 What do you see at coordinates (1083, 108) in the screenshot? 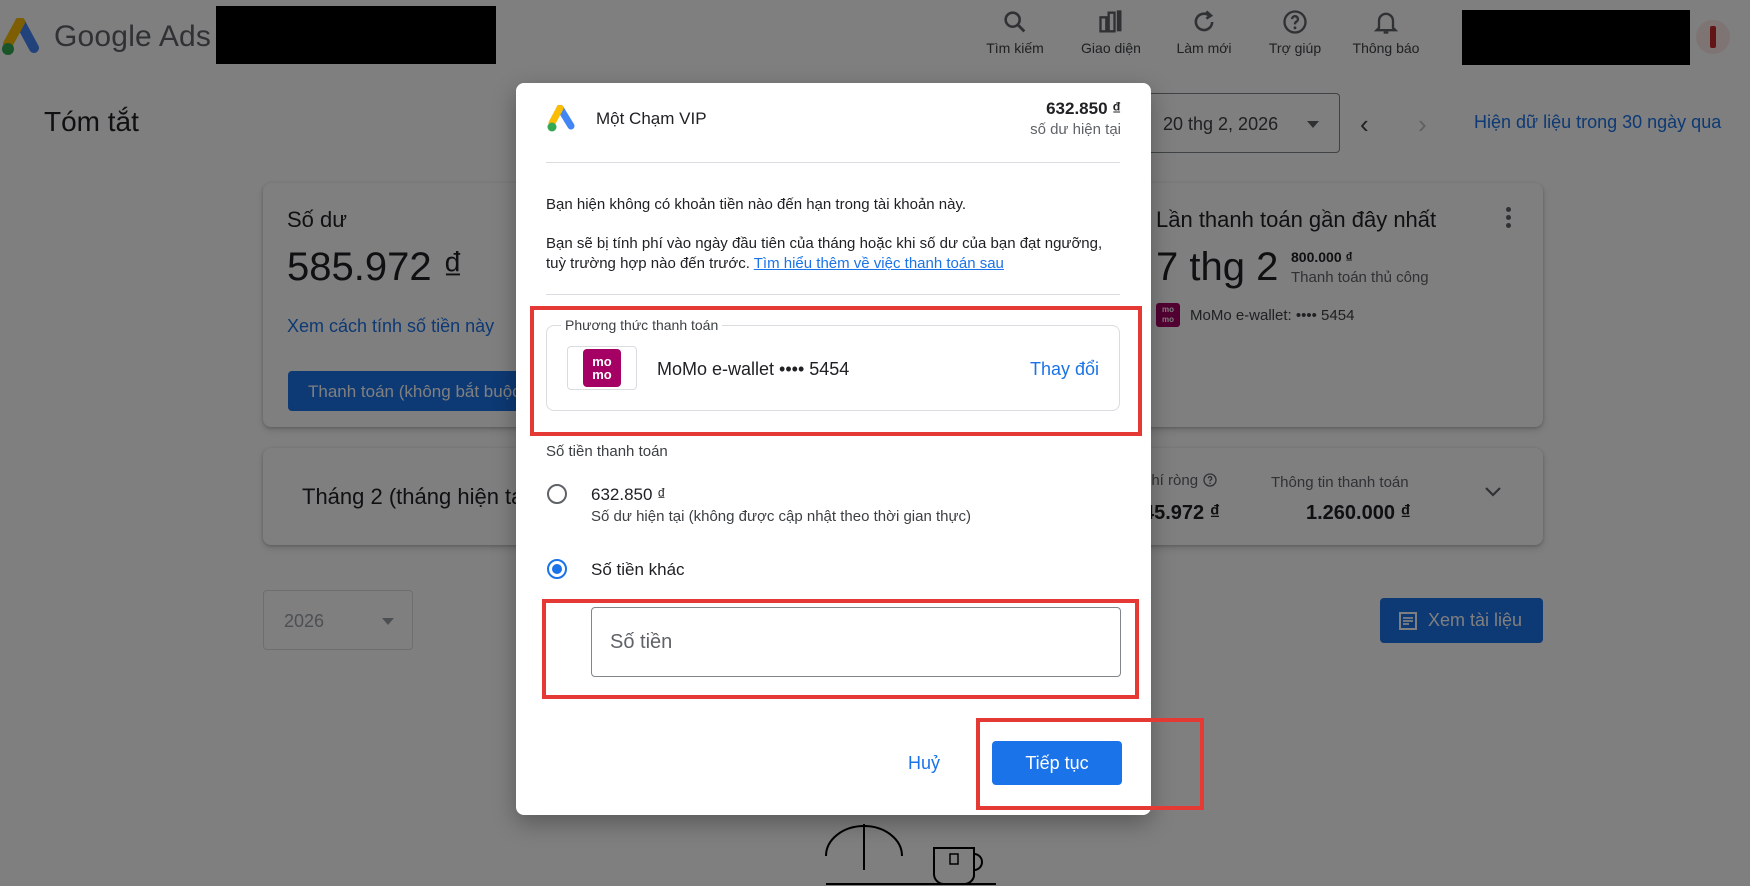
I see `current-balance-value: 632.850 ₫` at bounding box center [1083, 108].